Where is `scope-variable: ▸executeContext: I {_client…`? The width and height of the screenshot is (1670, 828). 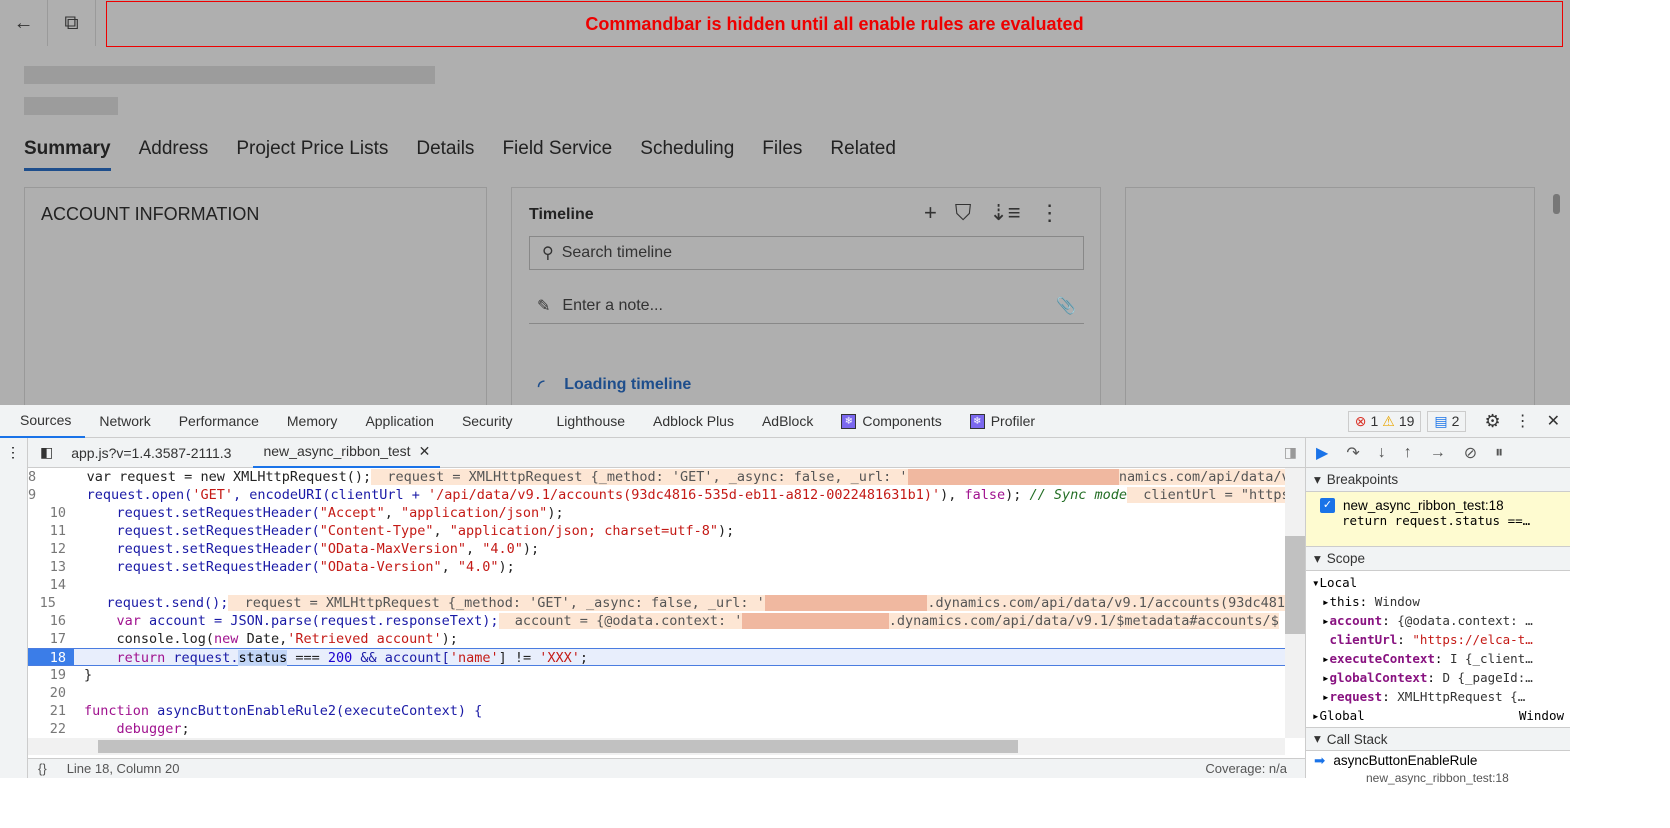 scope-variable: ▸executeContext: I {_client… is located at coordinates (1438, 658).